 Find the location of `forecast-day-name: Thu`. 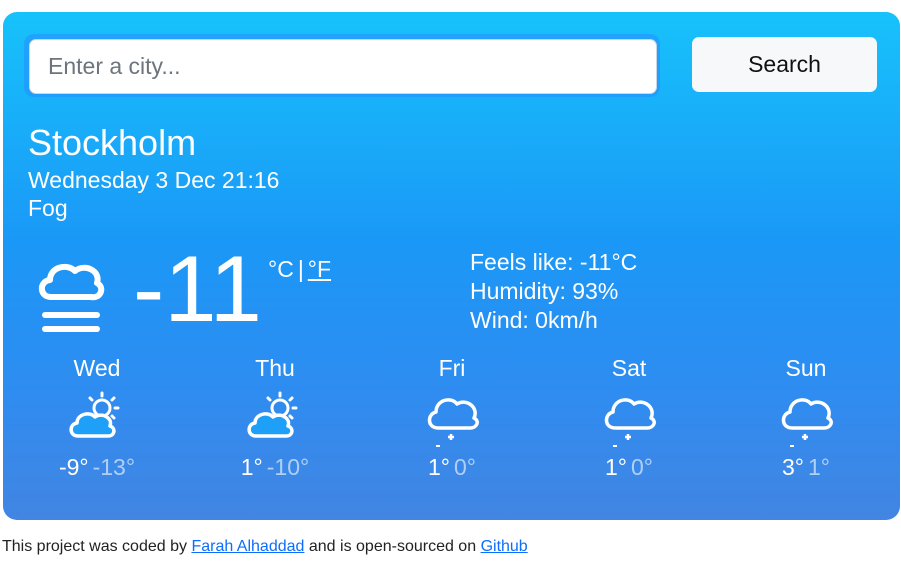

forecast-day-name: Thu is located at coordinates (275, 368).